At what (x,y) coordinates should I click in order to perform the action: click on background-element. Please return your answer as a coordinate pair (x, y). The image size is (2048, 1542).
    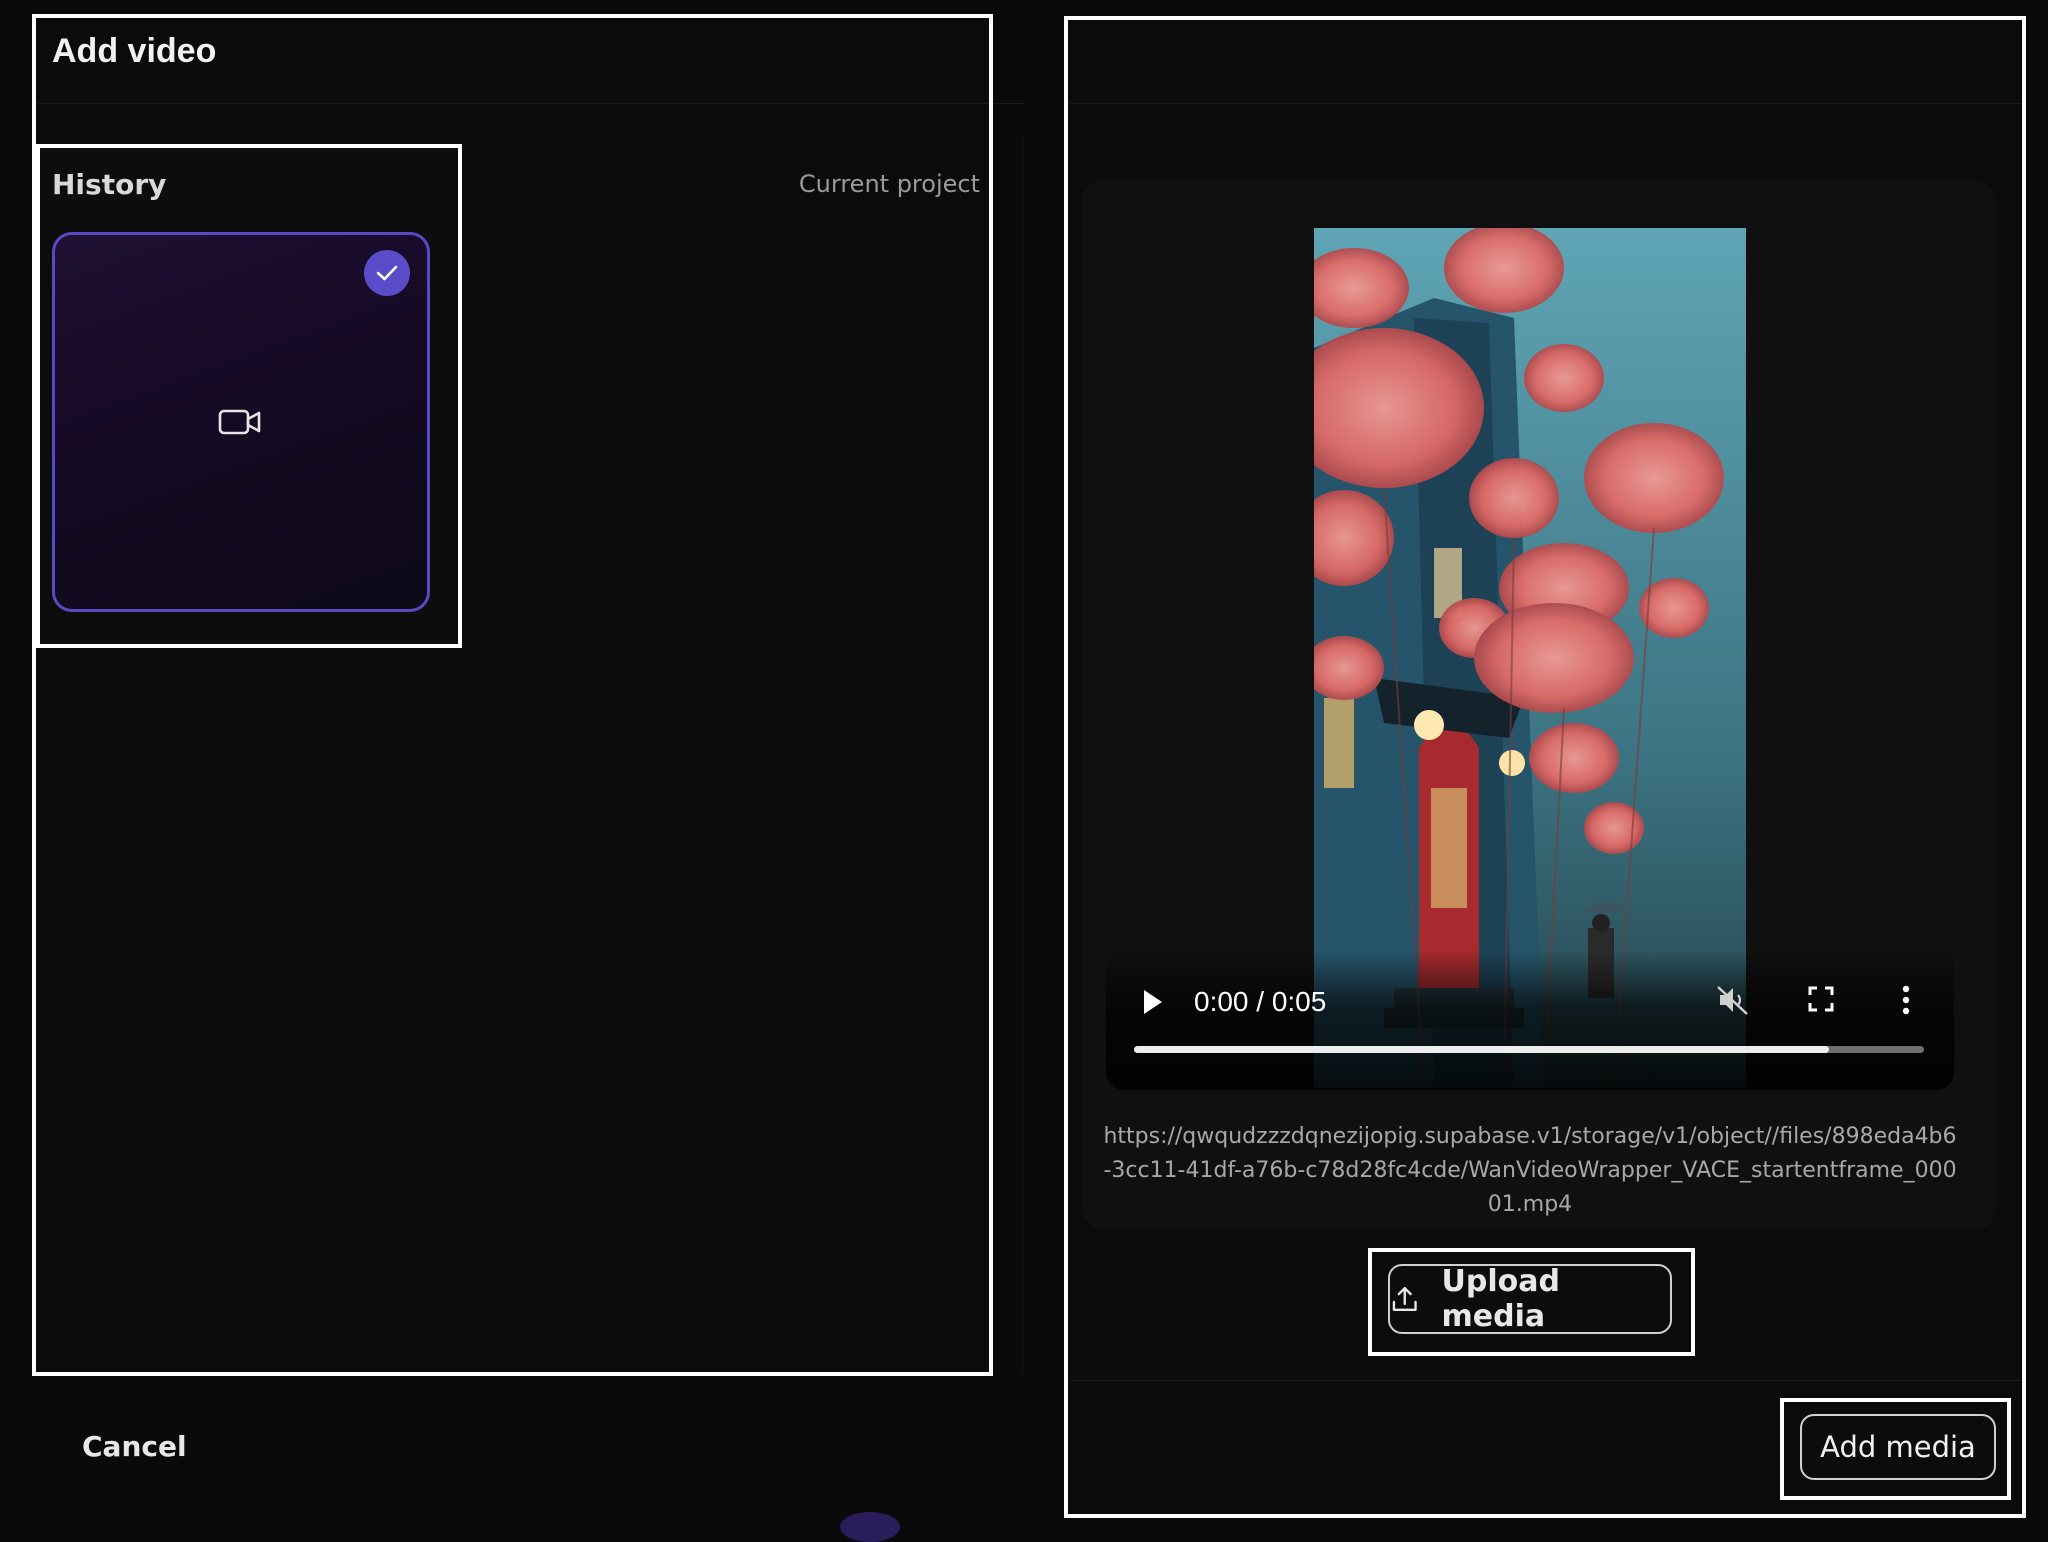
    Looking at the image, I should click on (870, 1527).